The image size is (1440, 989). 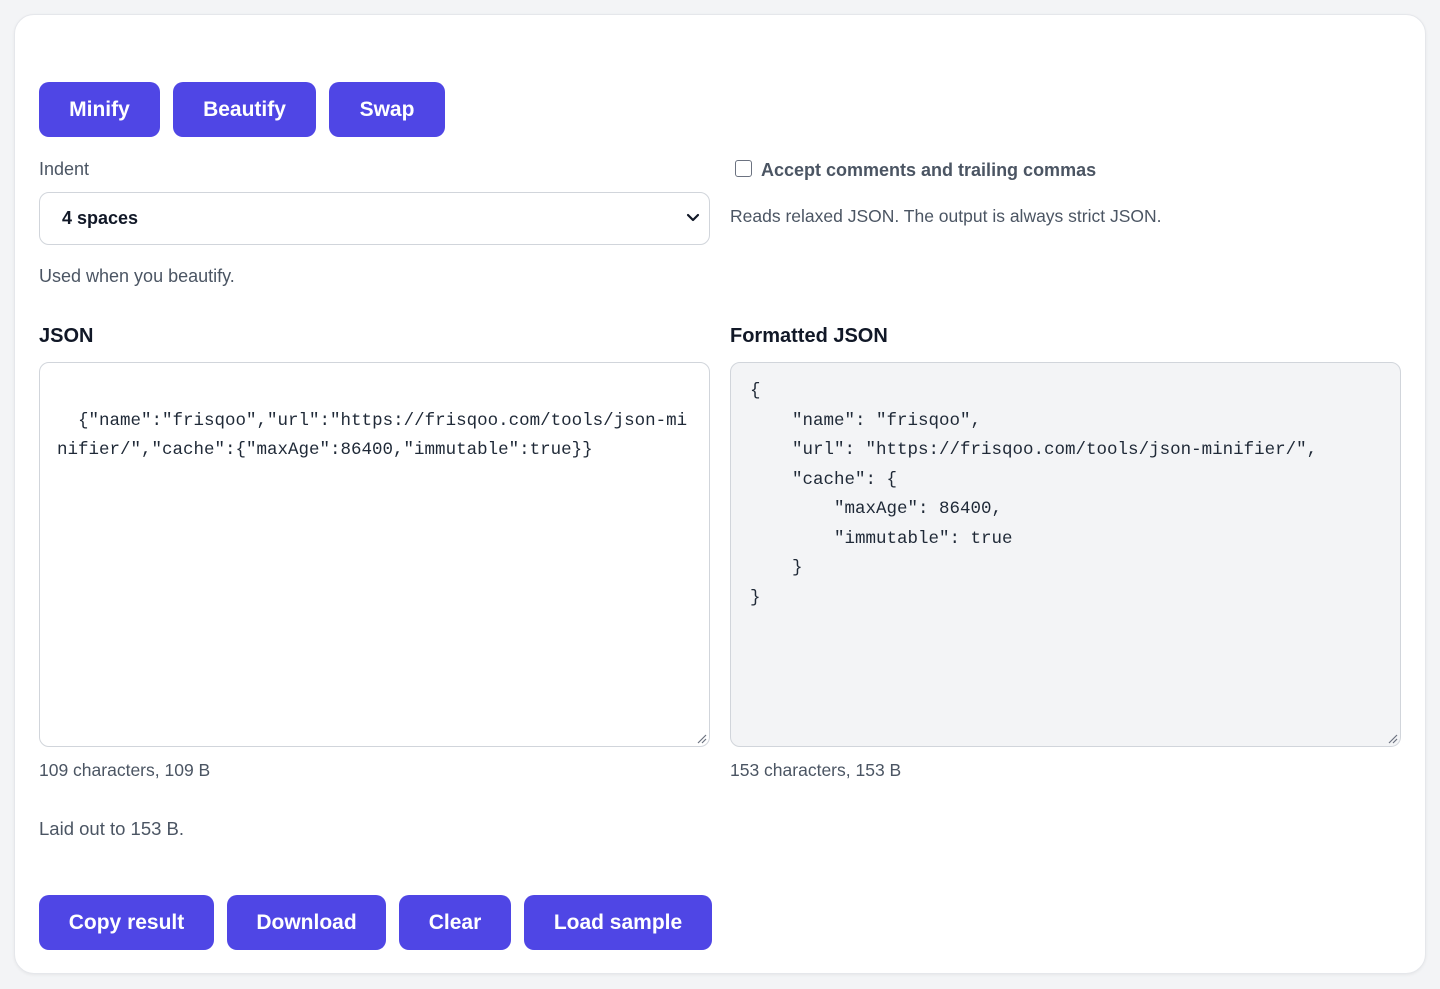 I want to click on copy-result-button: Copy result, so click(x=126, y=922).